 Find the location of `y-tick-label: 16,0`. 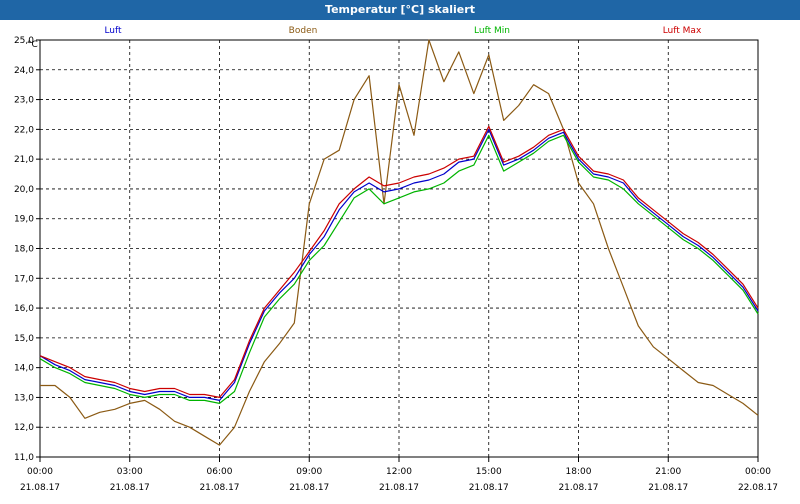

y-tick-label: 16,0 is located at coordinates (24, 309).